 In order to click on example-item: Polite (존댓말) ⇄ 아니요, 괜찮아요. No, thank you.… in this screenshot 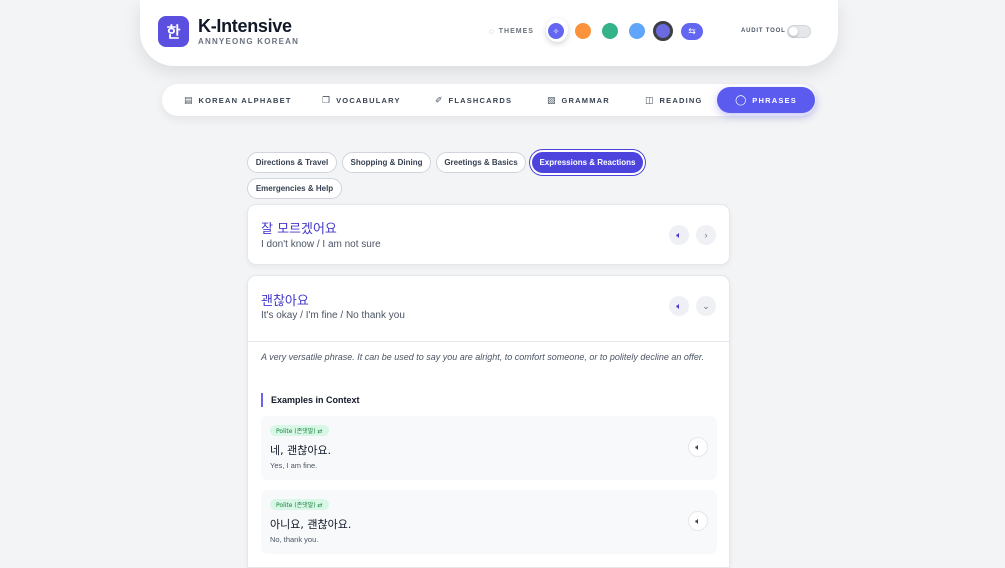, I will do `click(489, 522)`.